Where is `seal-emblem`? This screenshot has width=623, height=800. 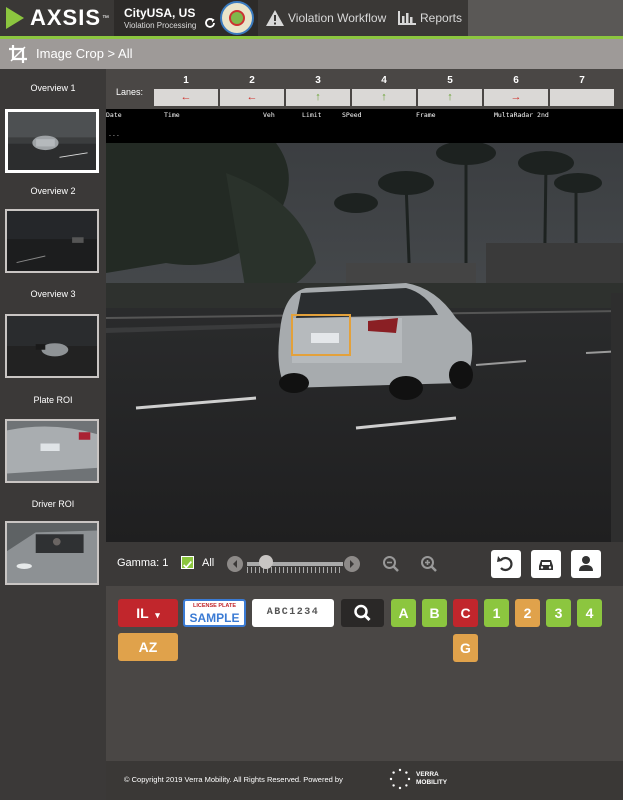 seal-emblem is located at coordinates (237, 18).